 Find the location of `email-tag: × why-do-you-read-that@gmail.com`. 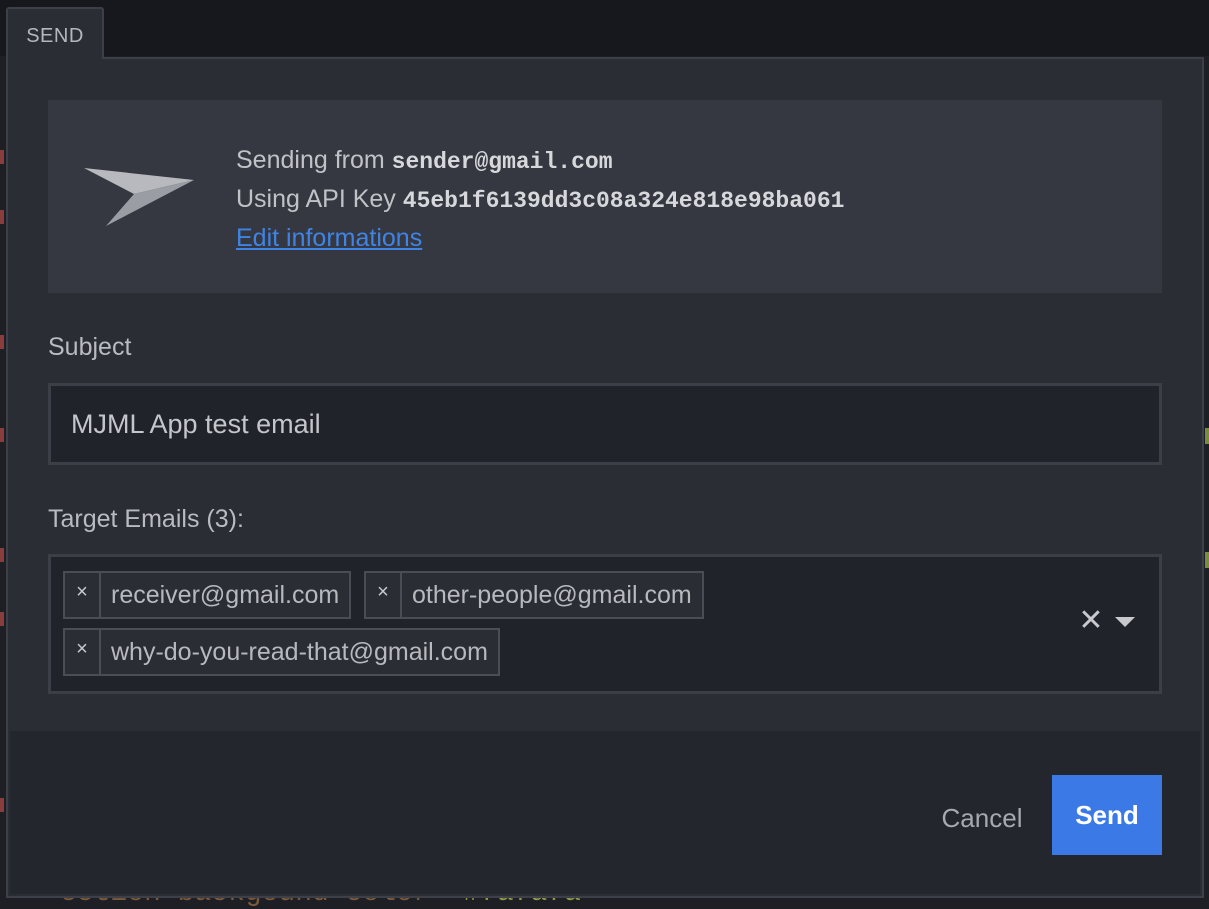

email-tag: × why-do-you-read-that@gmail.com is located at coordinates (281, 652).